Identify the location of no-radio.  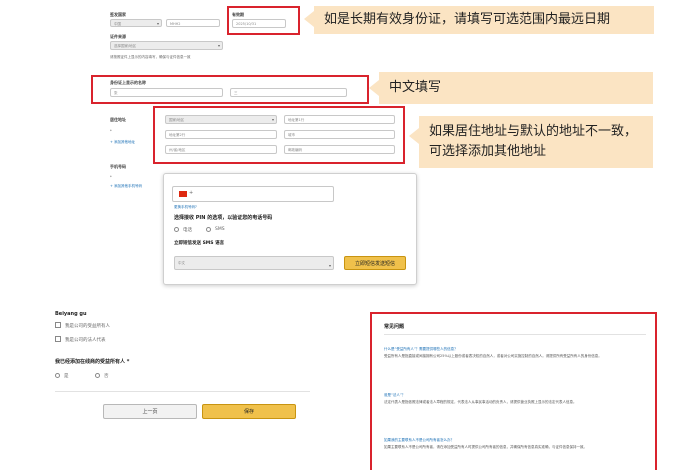
(97, 375).